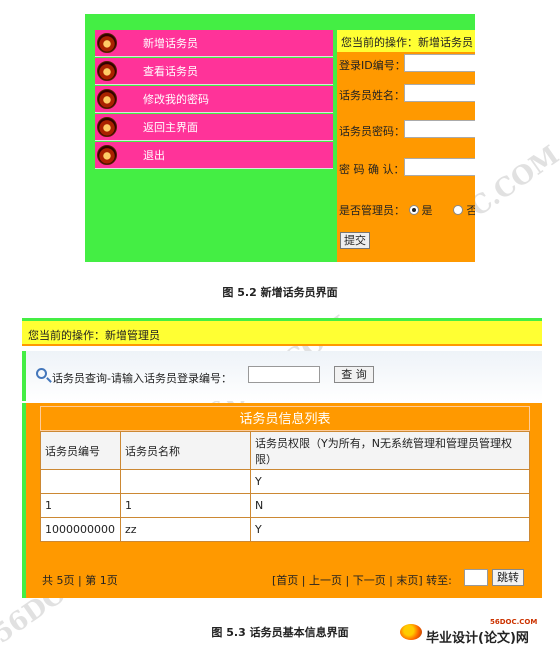  Describe the element at coordinates (514, 622) in the screenshot. I see `logo-url: 56DOC.COM` at that location.